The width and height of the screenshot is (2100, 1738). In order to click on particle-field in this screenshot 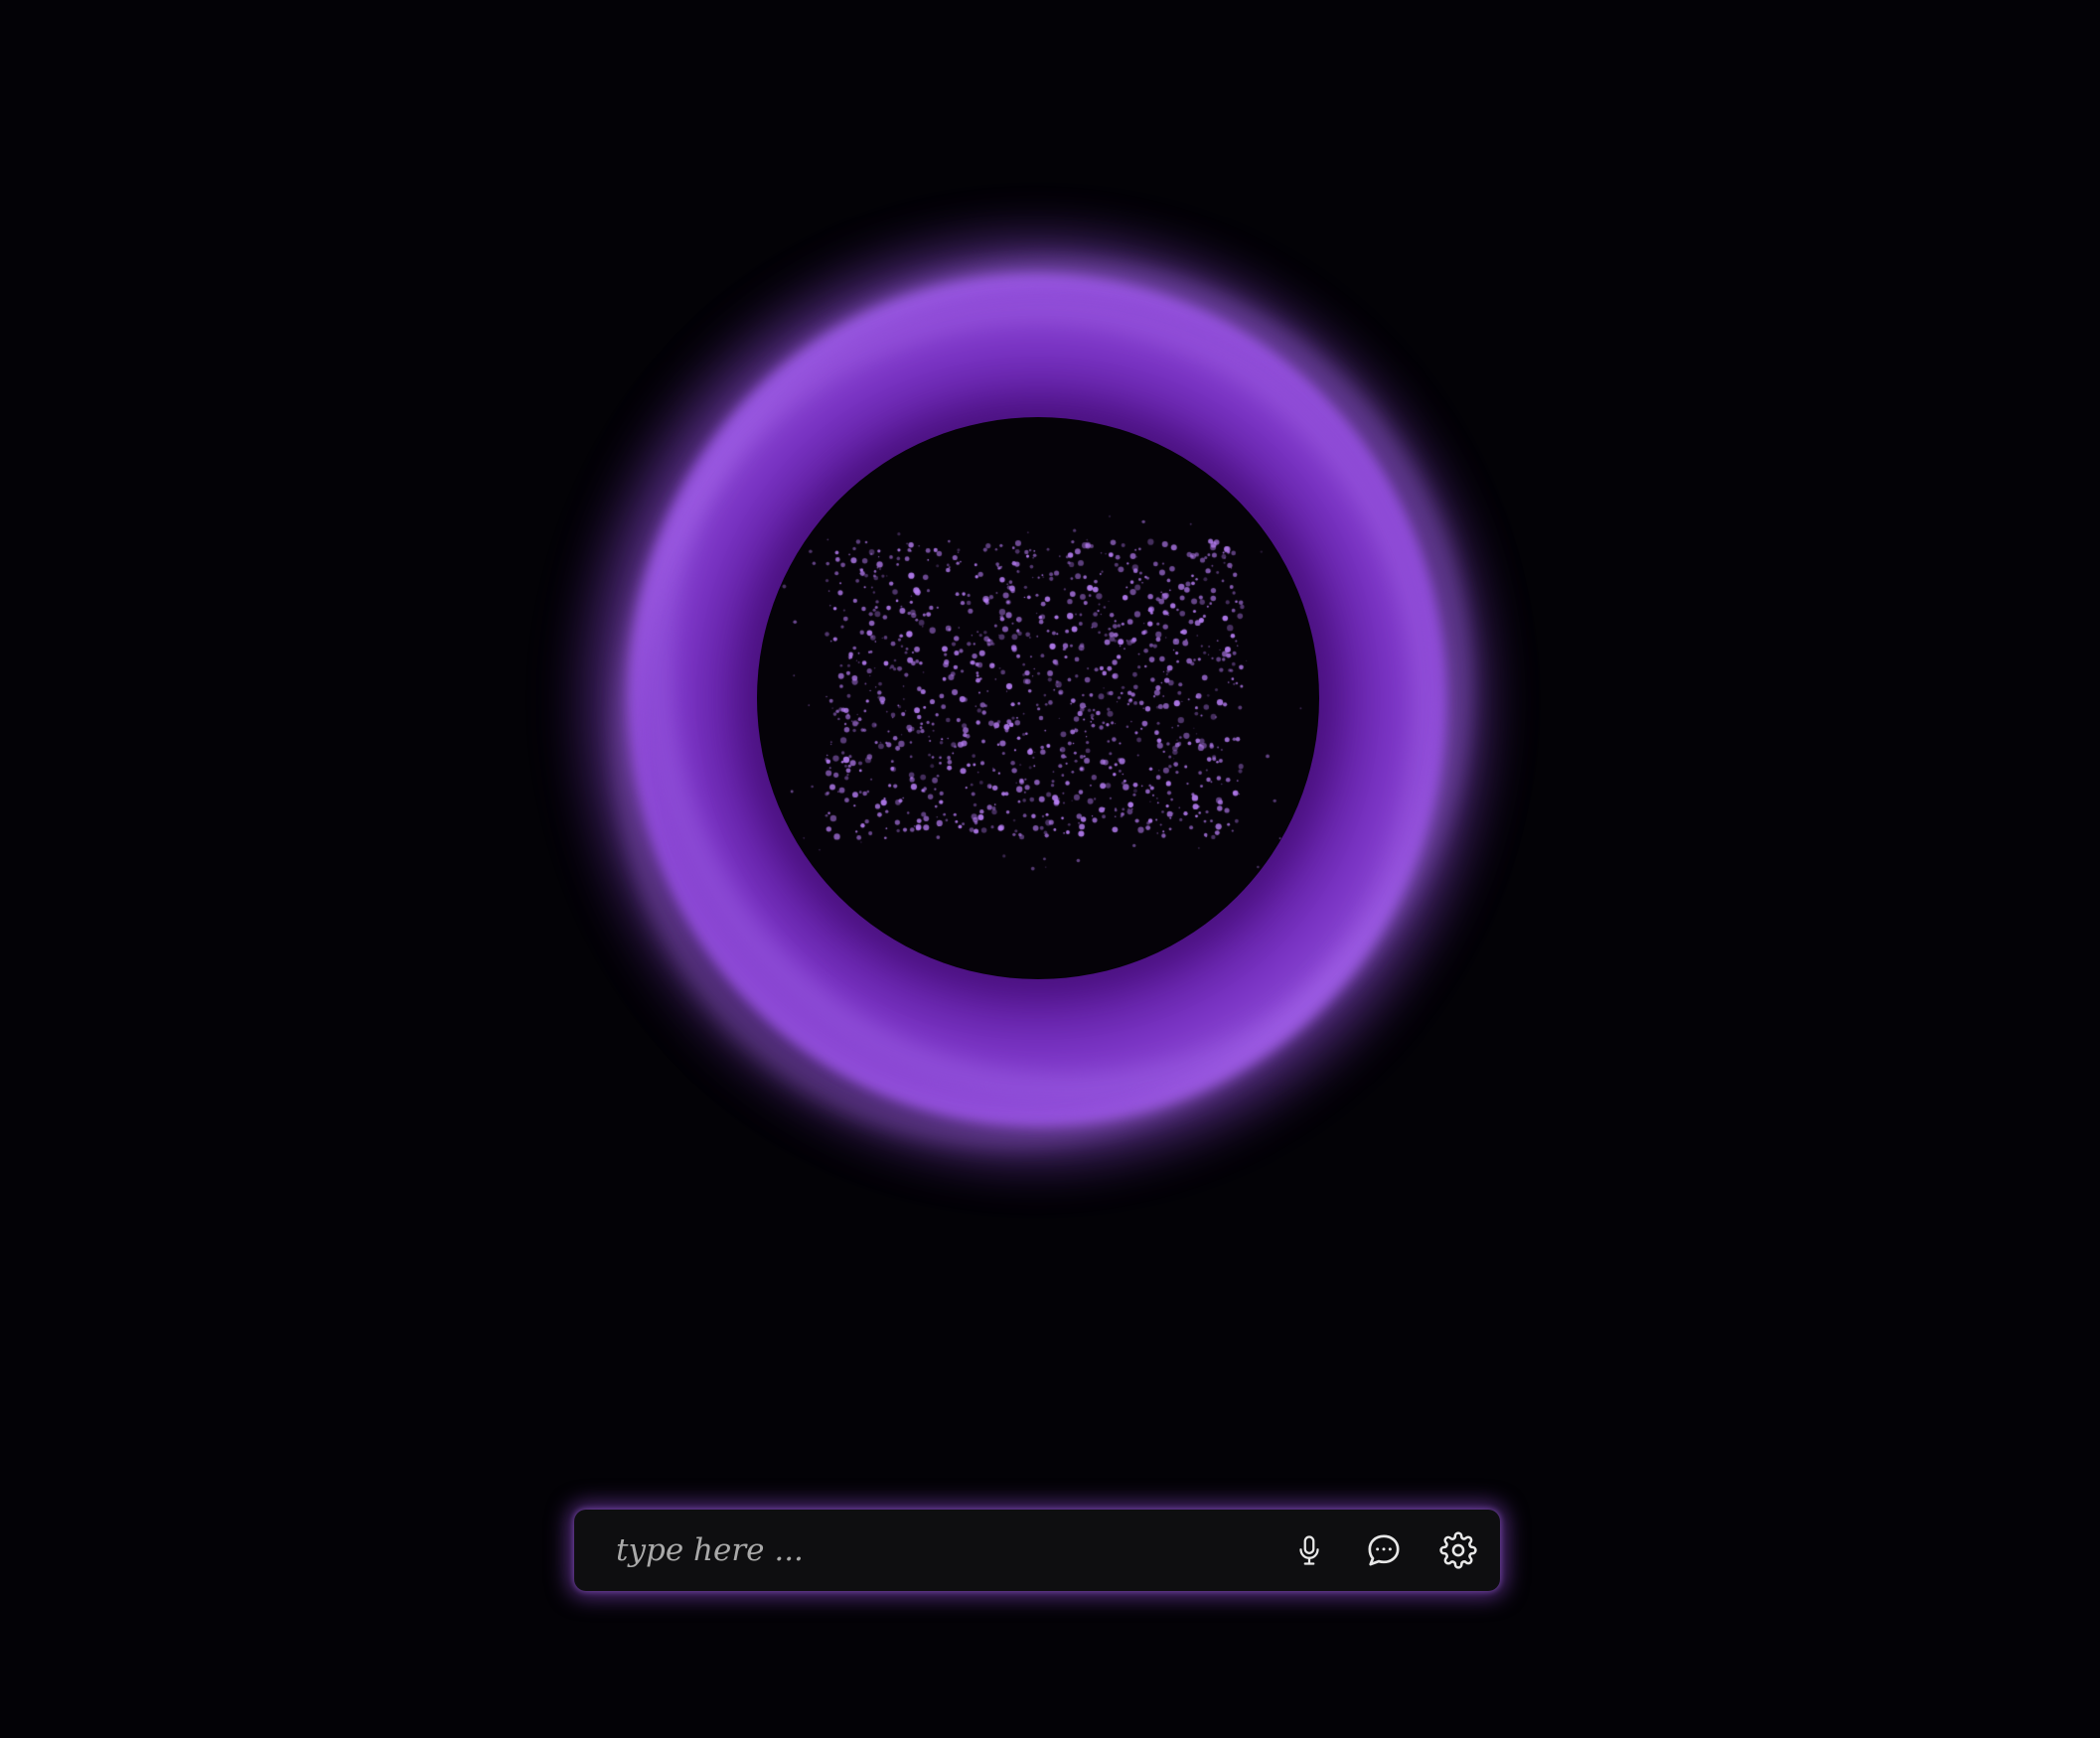, I will do `click(1038, 698)`.